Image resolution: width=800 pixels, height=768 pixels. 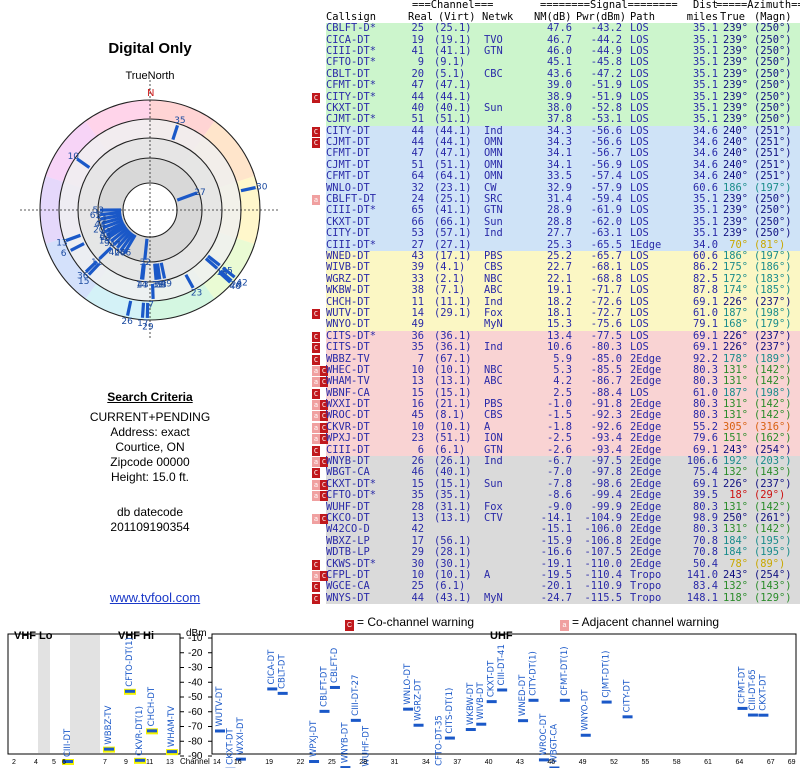 I want to click on x-tick-label: 6, so click(x=64, y=762).